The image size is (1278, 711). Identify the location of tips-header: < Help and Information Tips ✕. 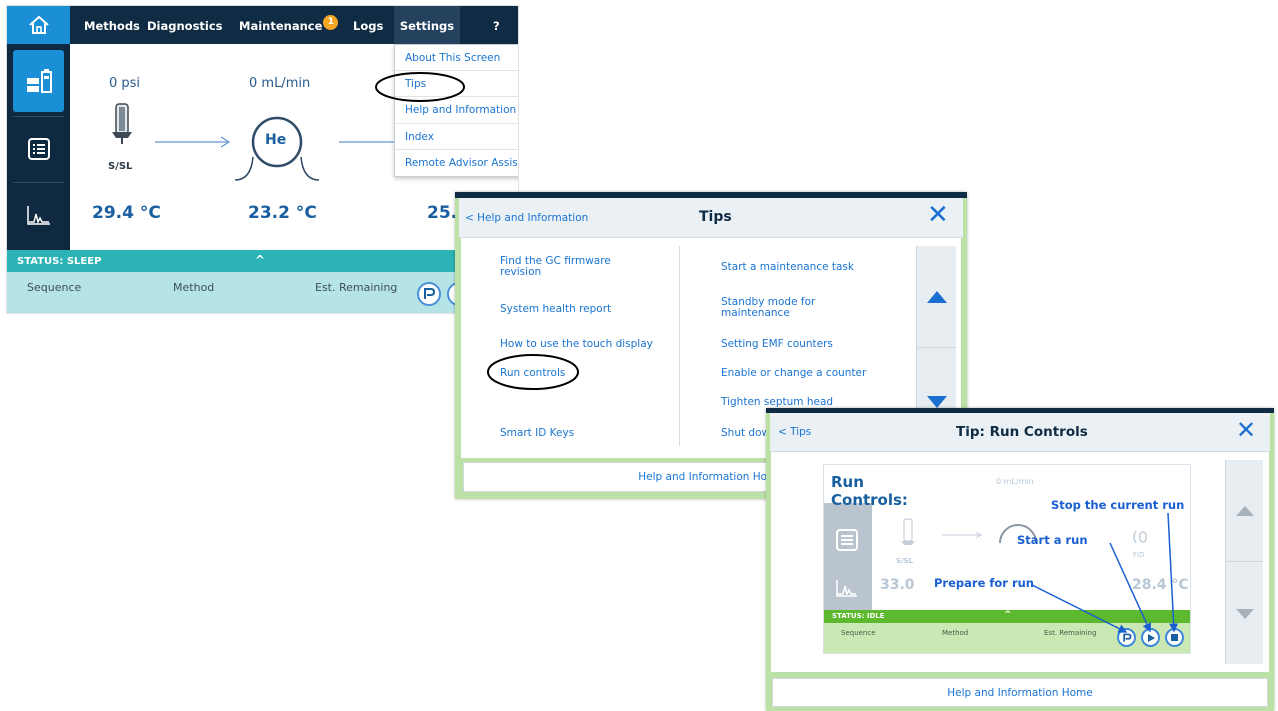
(711, 218).